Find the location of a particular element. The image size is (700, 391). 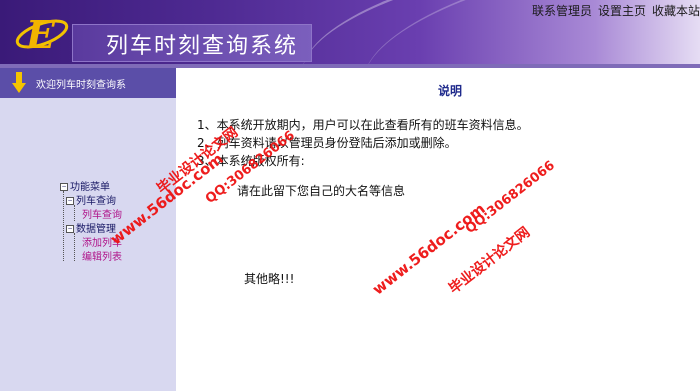

menu-item-edit-list: 编辑列表 is located at coordinates (91, 258).